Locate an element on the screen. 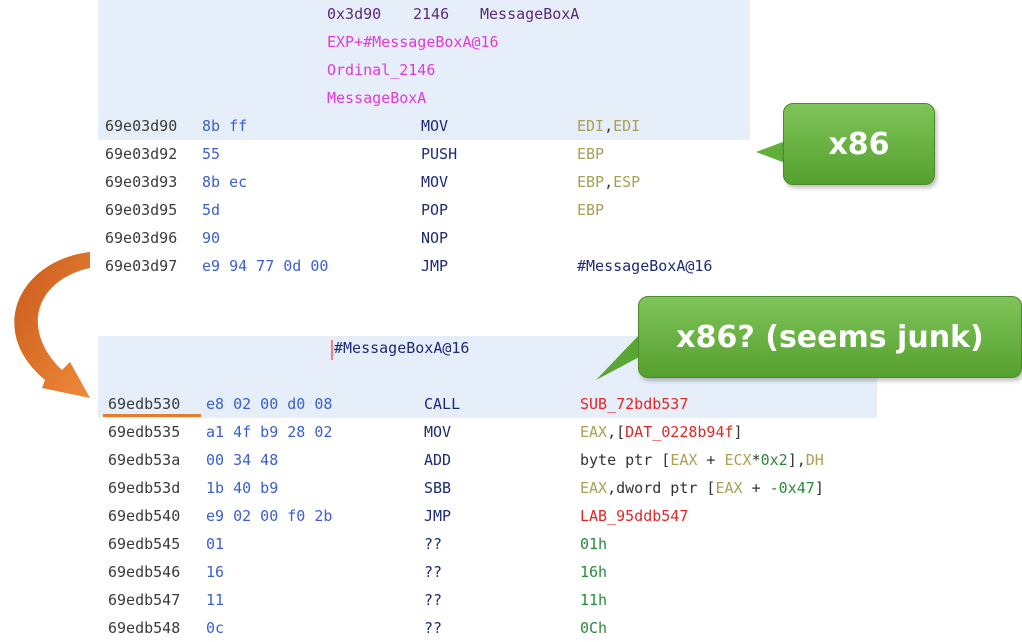  operand-part: #MessageBoxA@16 is located at coordinates (645, 266).